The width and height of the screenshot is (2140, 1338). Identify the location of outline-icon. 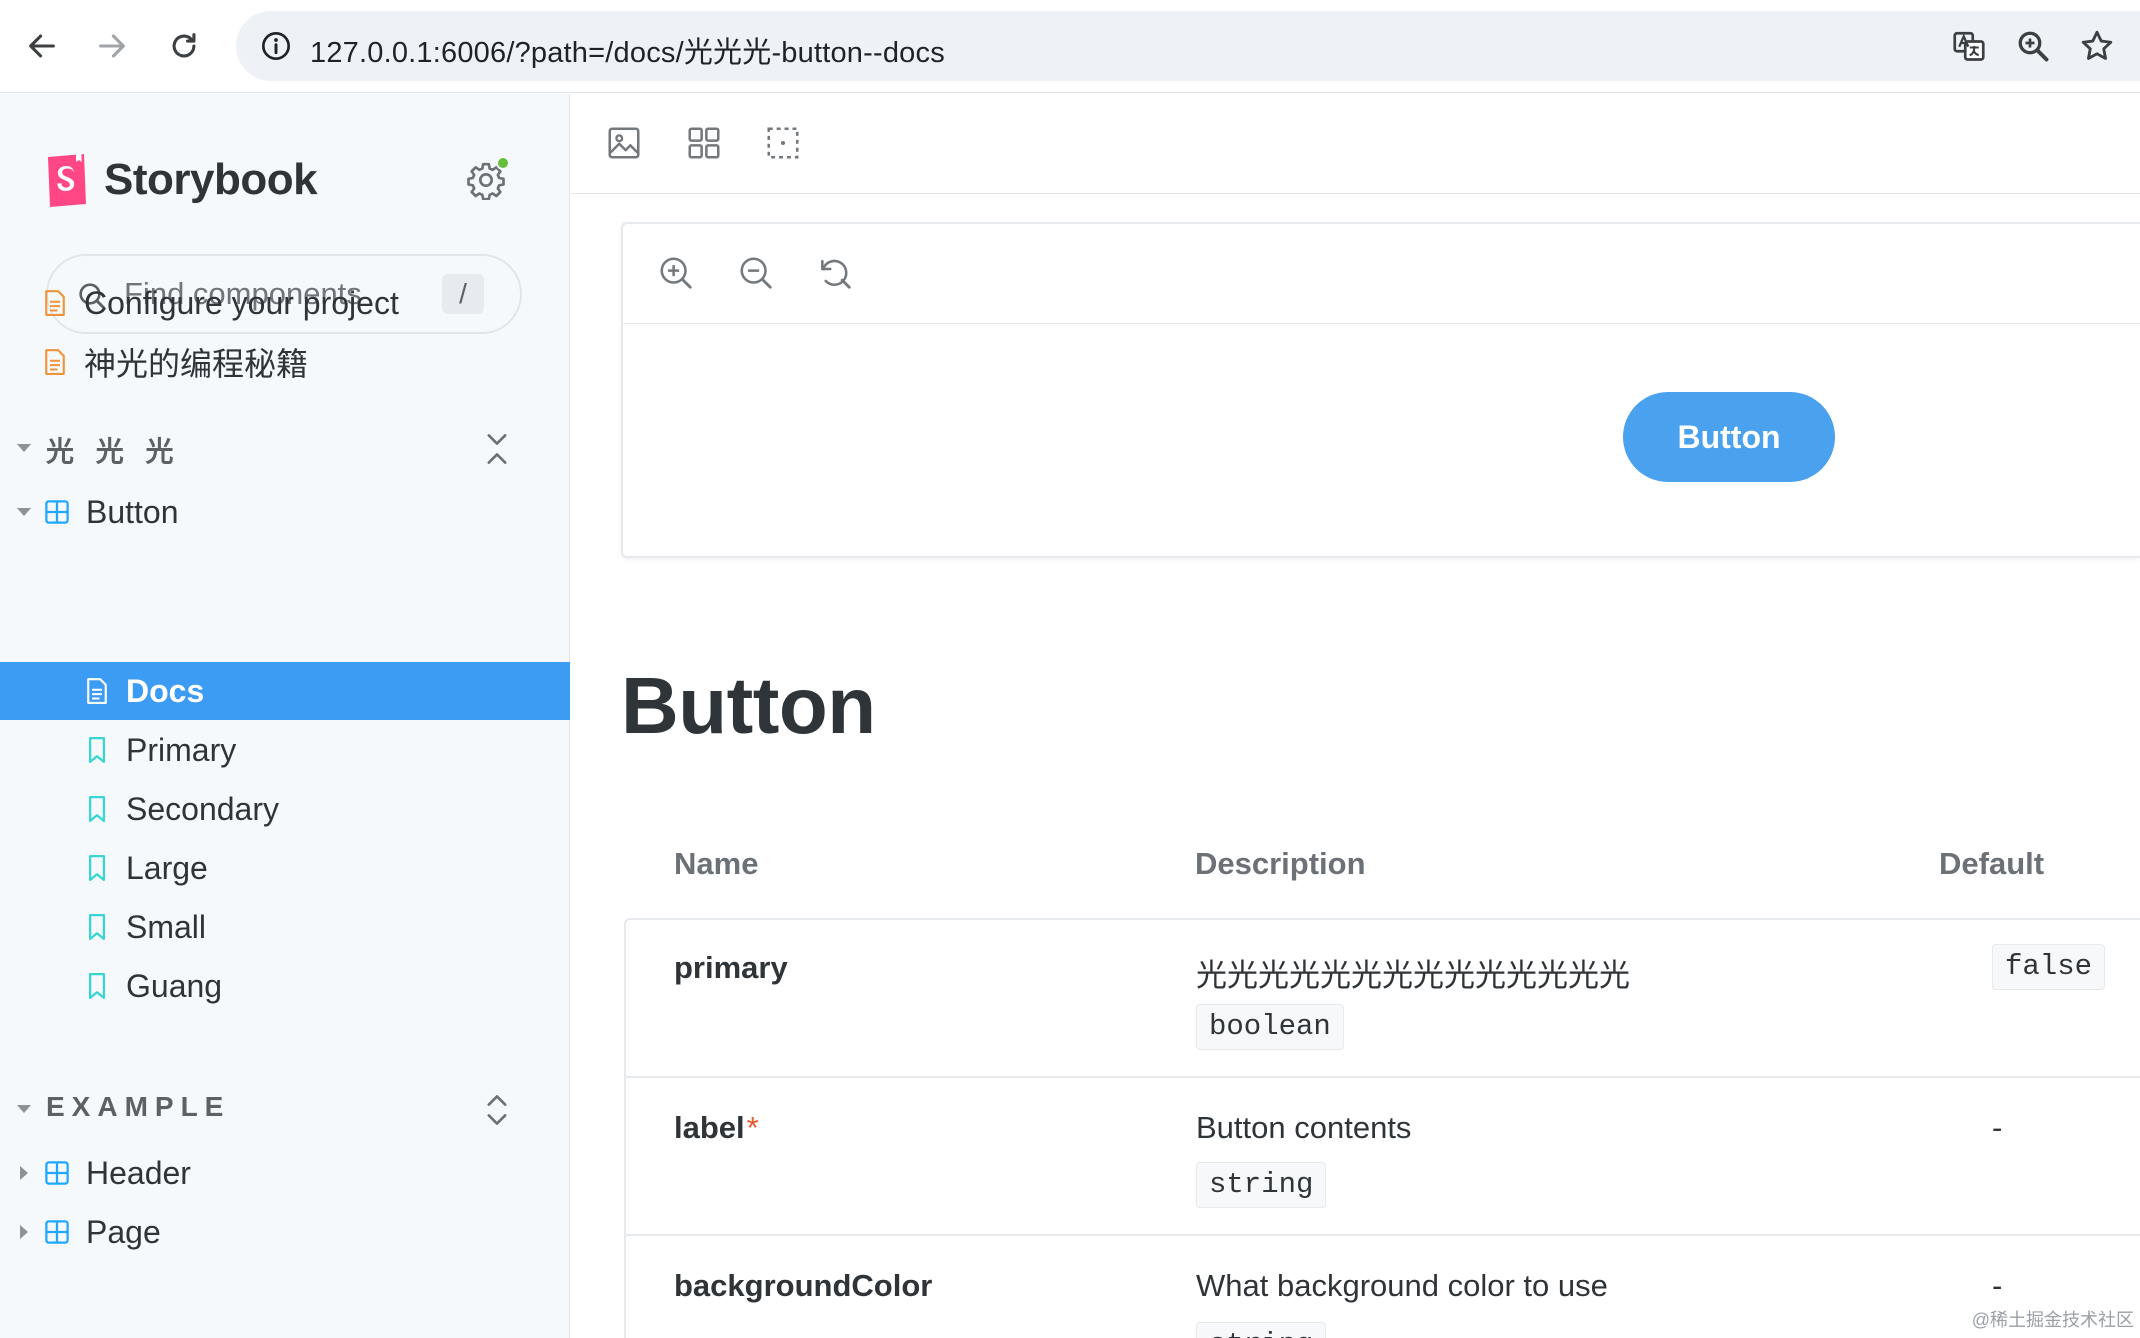
(783, 143).